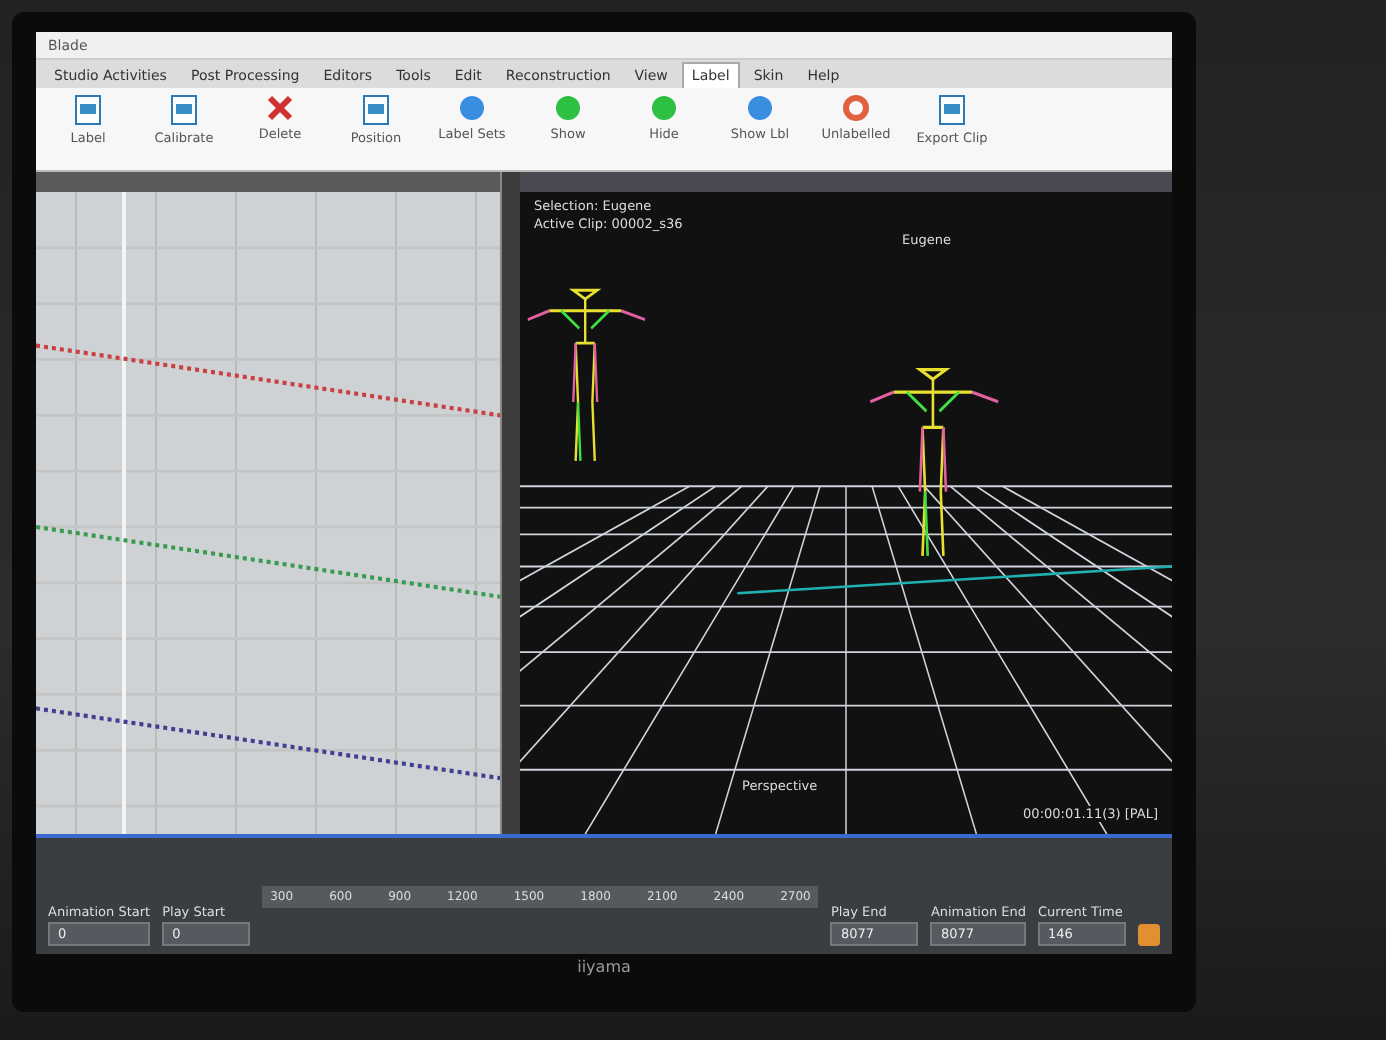 The height and width of the screenshot is (1040, 1386). Describe the element at coordinates (856, 108) in the screenshot. I see `ring-icon` at that location.